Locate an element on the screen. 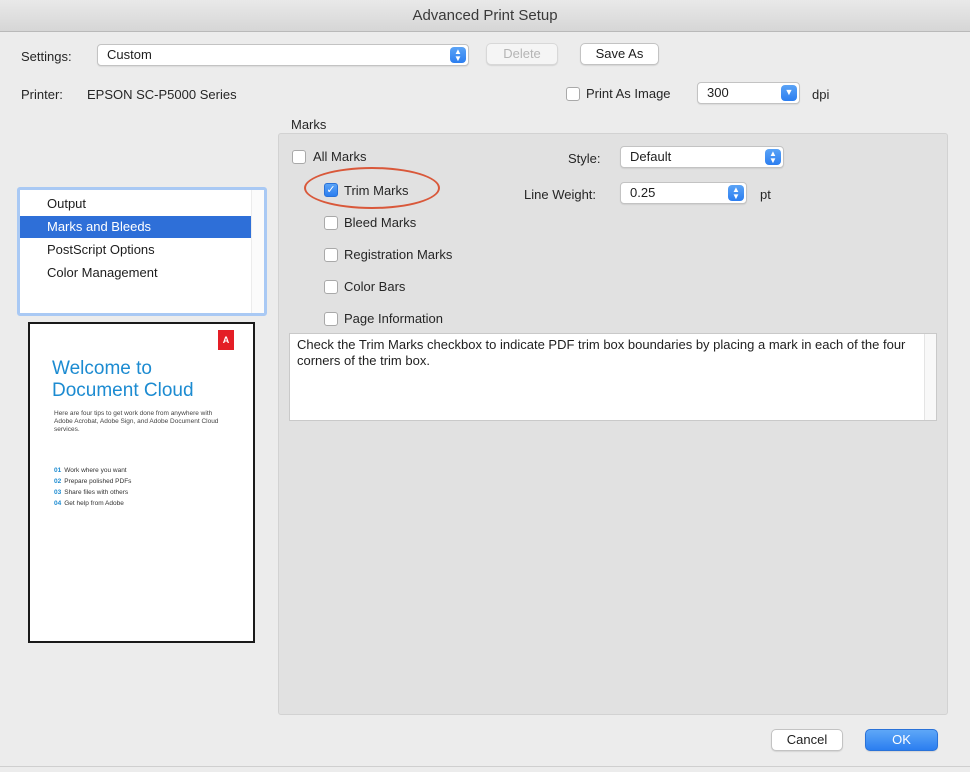 This screenshot has width=970, height=772. style-value: Default is located at coordinates (651, 156).